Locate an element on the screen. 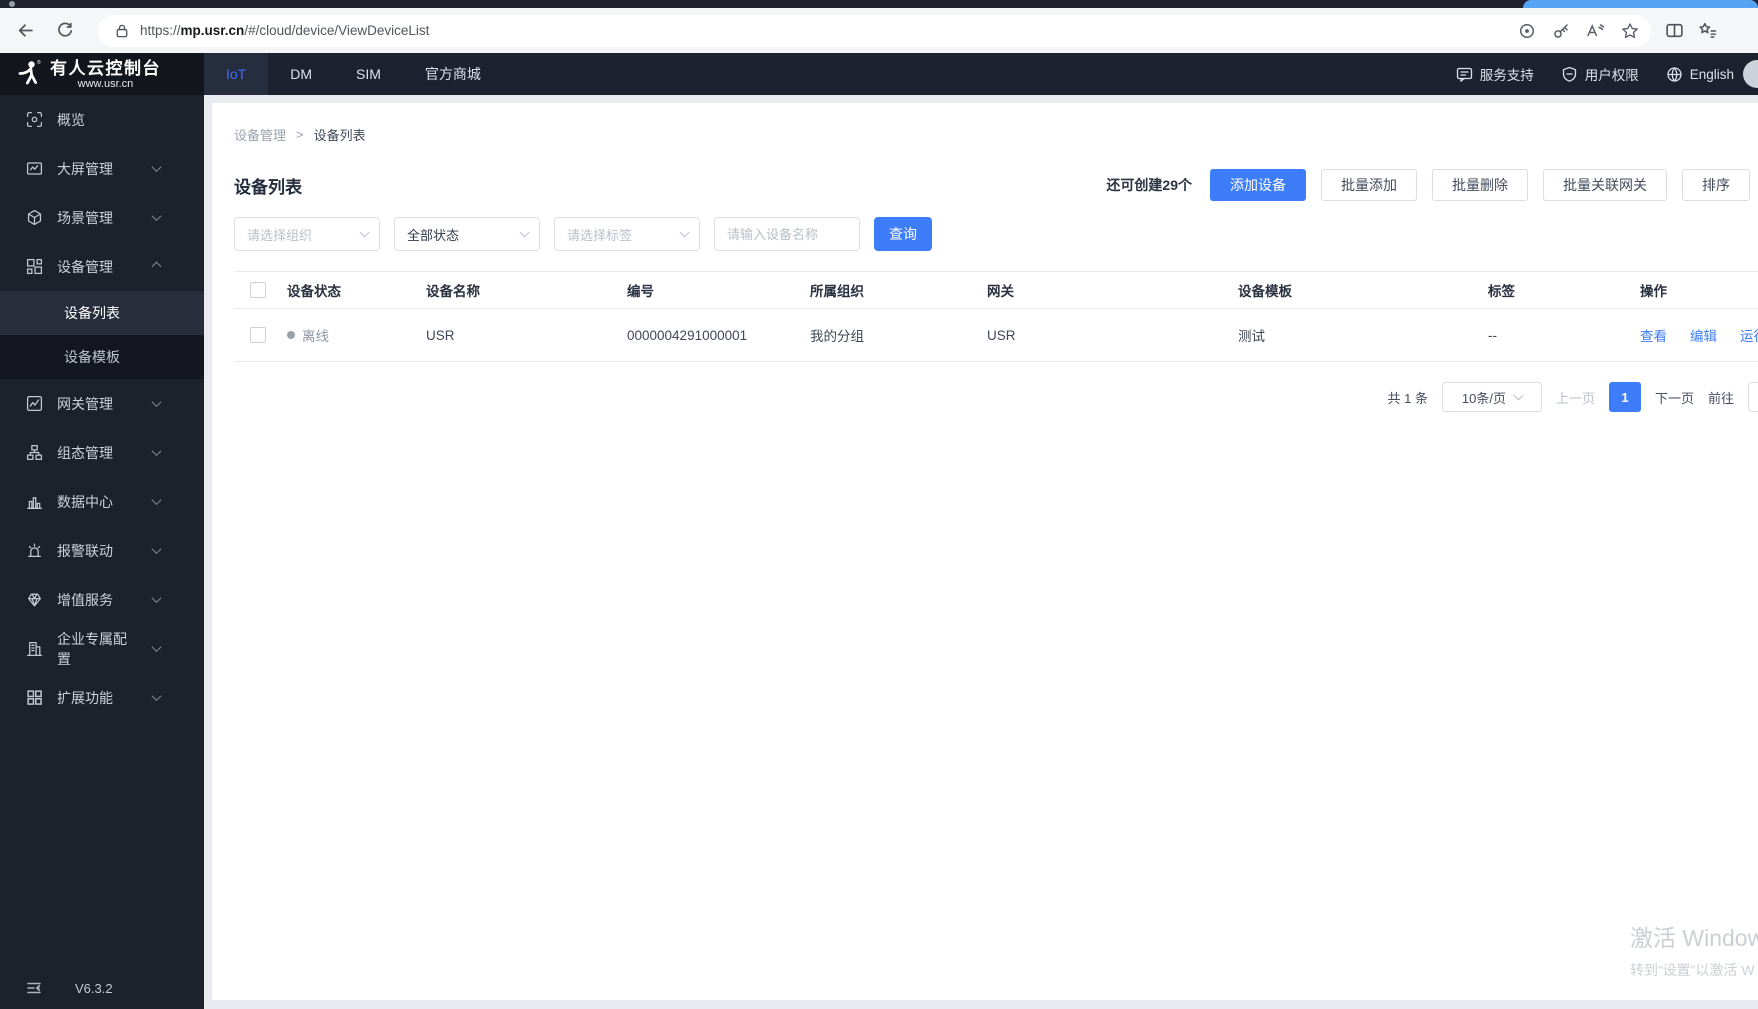  site-lock-icon is located at coordinates (122, 31).